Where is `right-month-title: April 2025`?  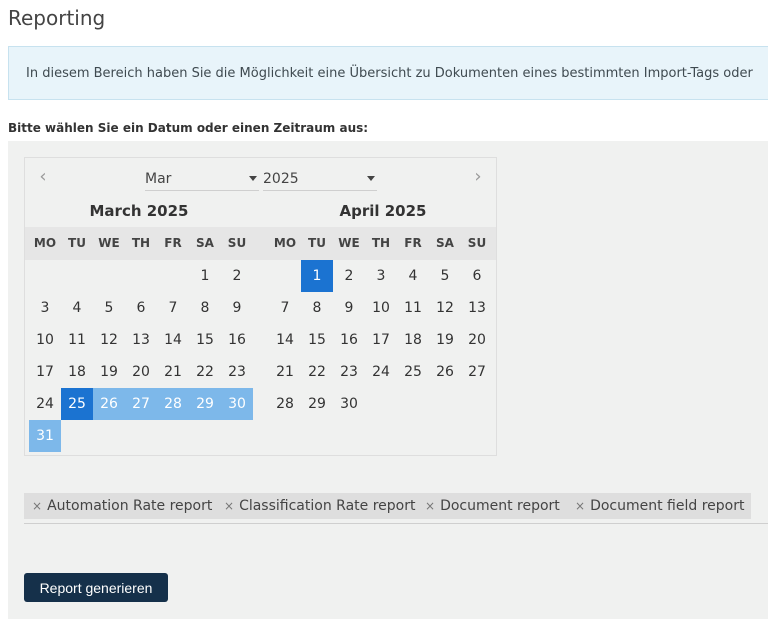
right-month-title: April 2025 is located at coordinates (383, 211).